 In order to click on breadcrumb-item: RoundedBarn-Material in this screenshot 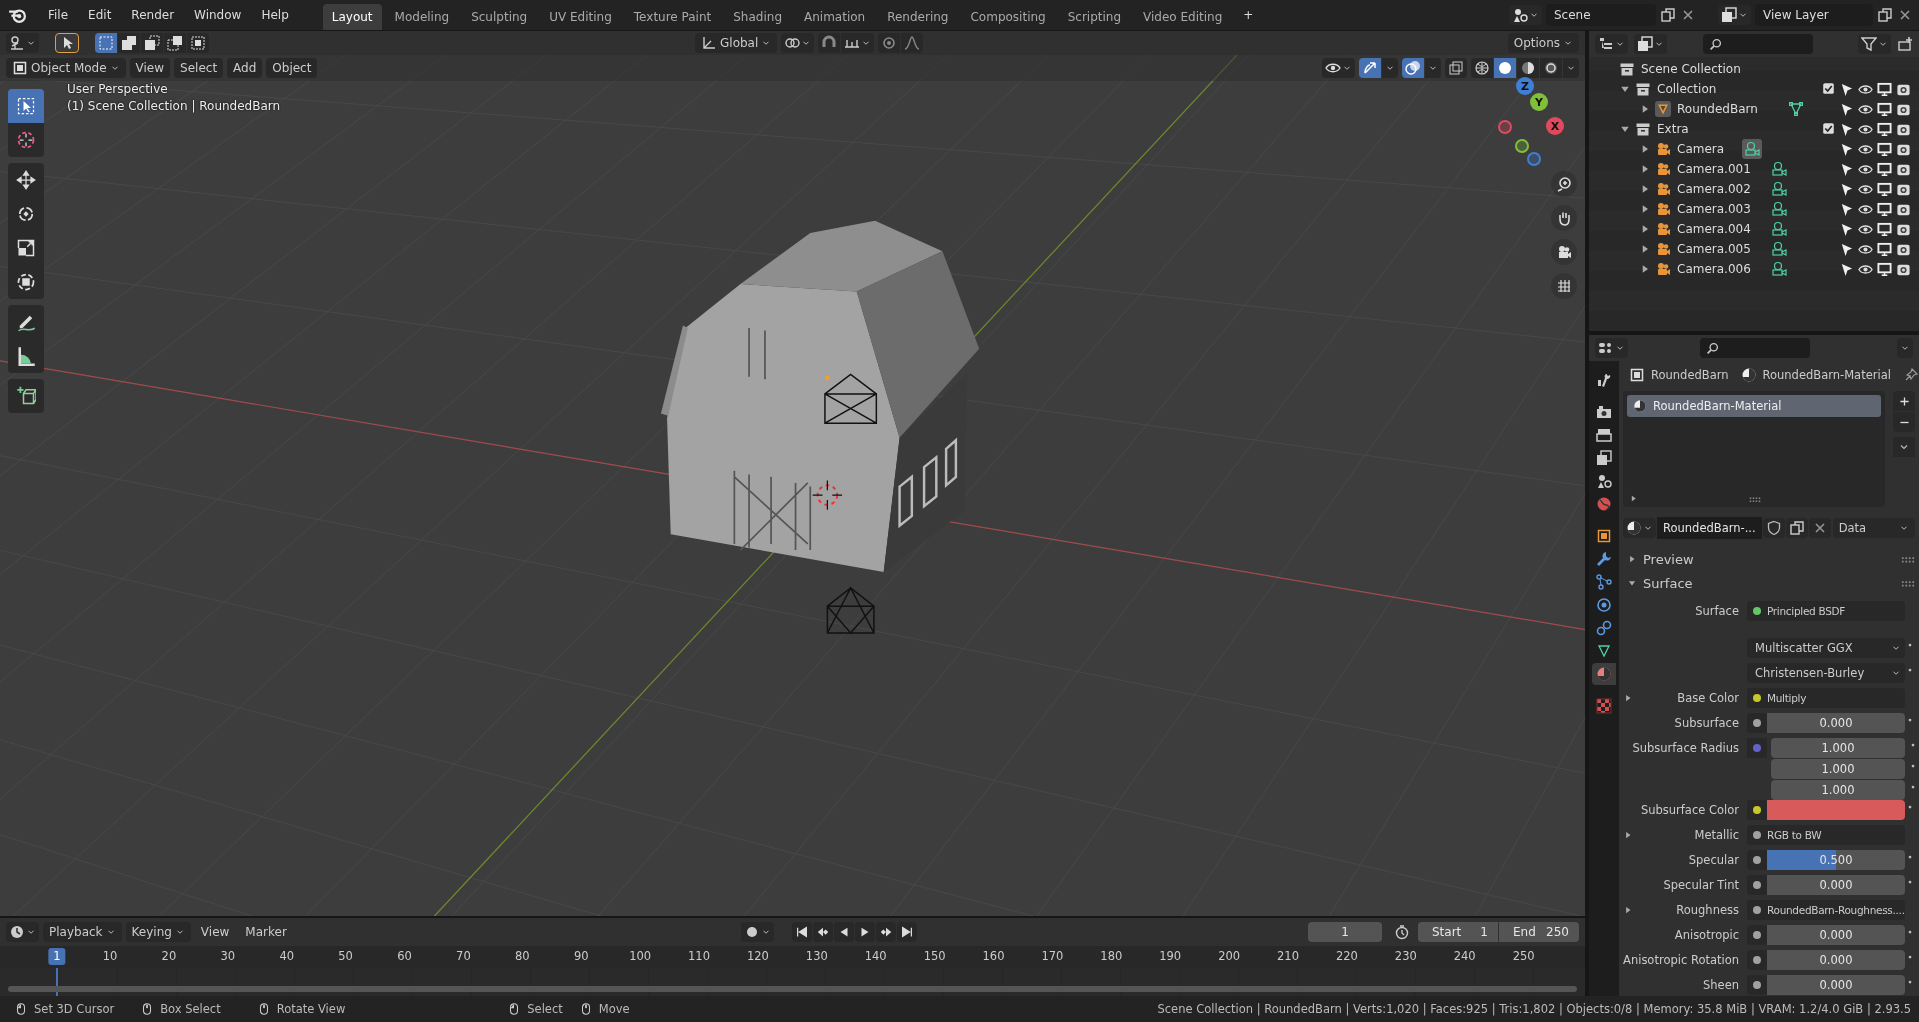, I will do `click(1826, 375)`.